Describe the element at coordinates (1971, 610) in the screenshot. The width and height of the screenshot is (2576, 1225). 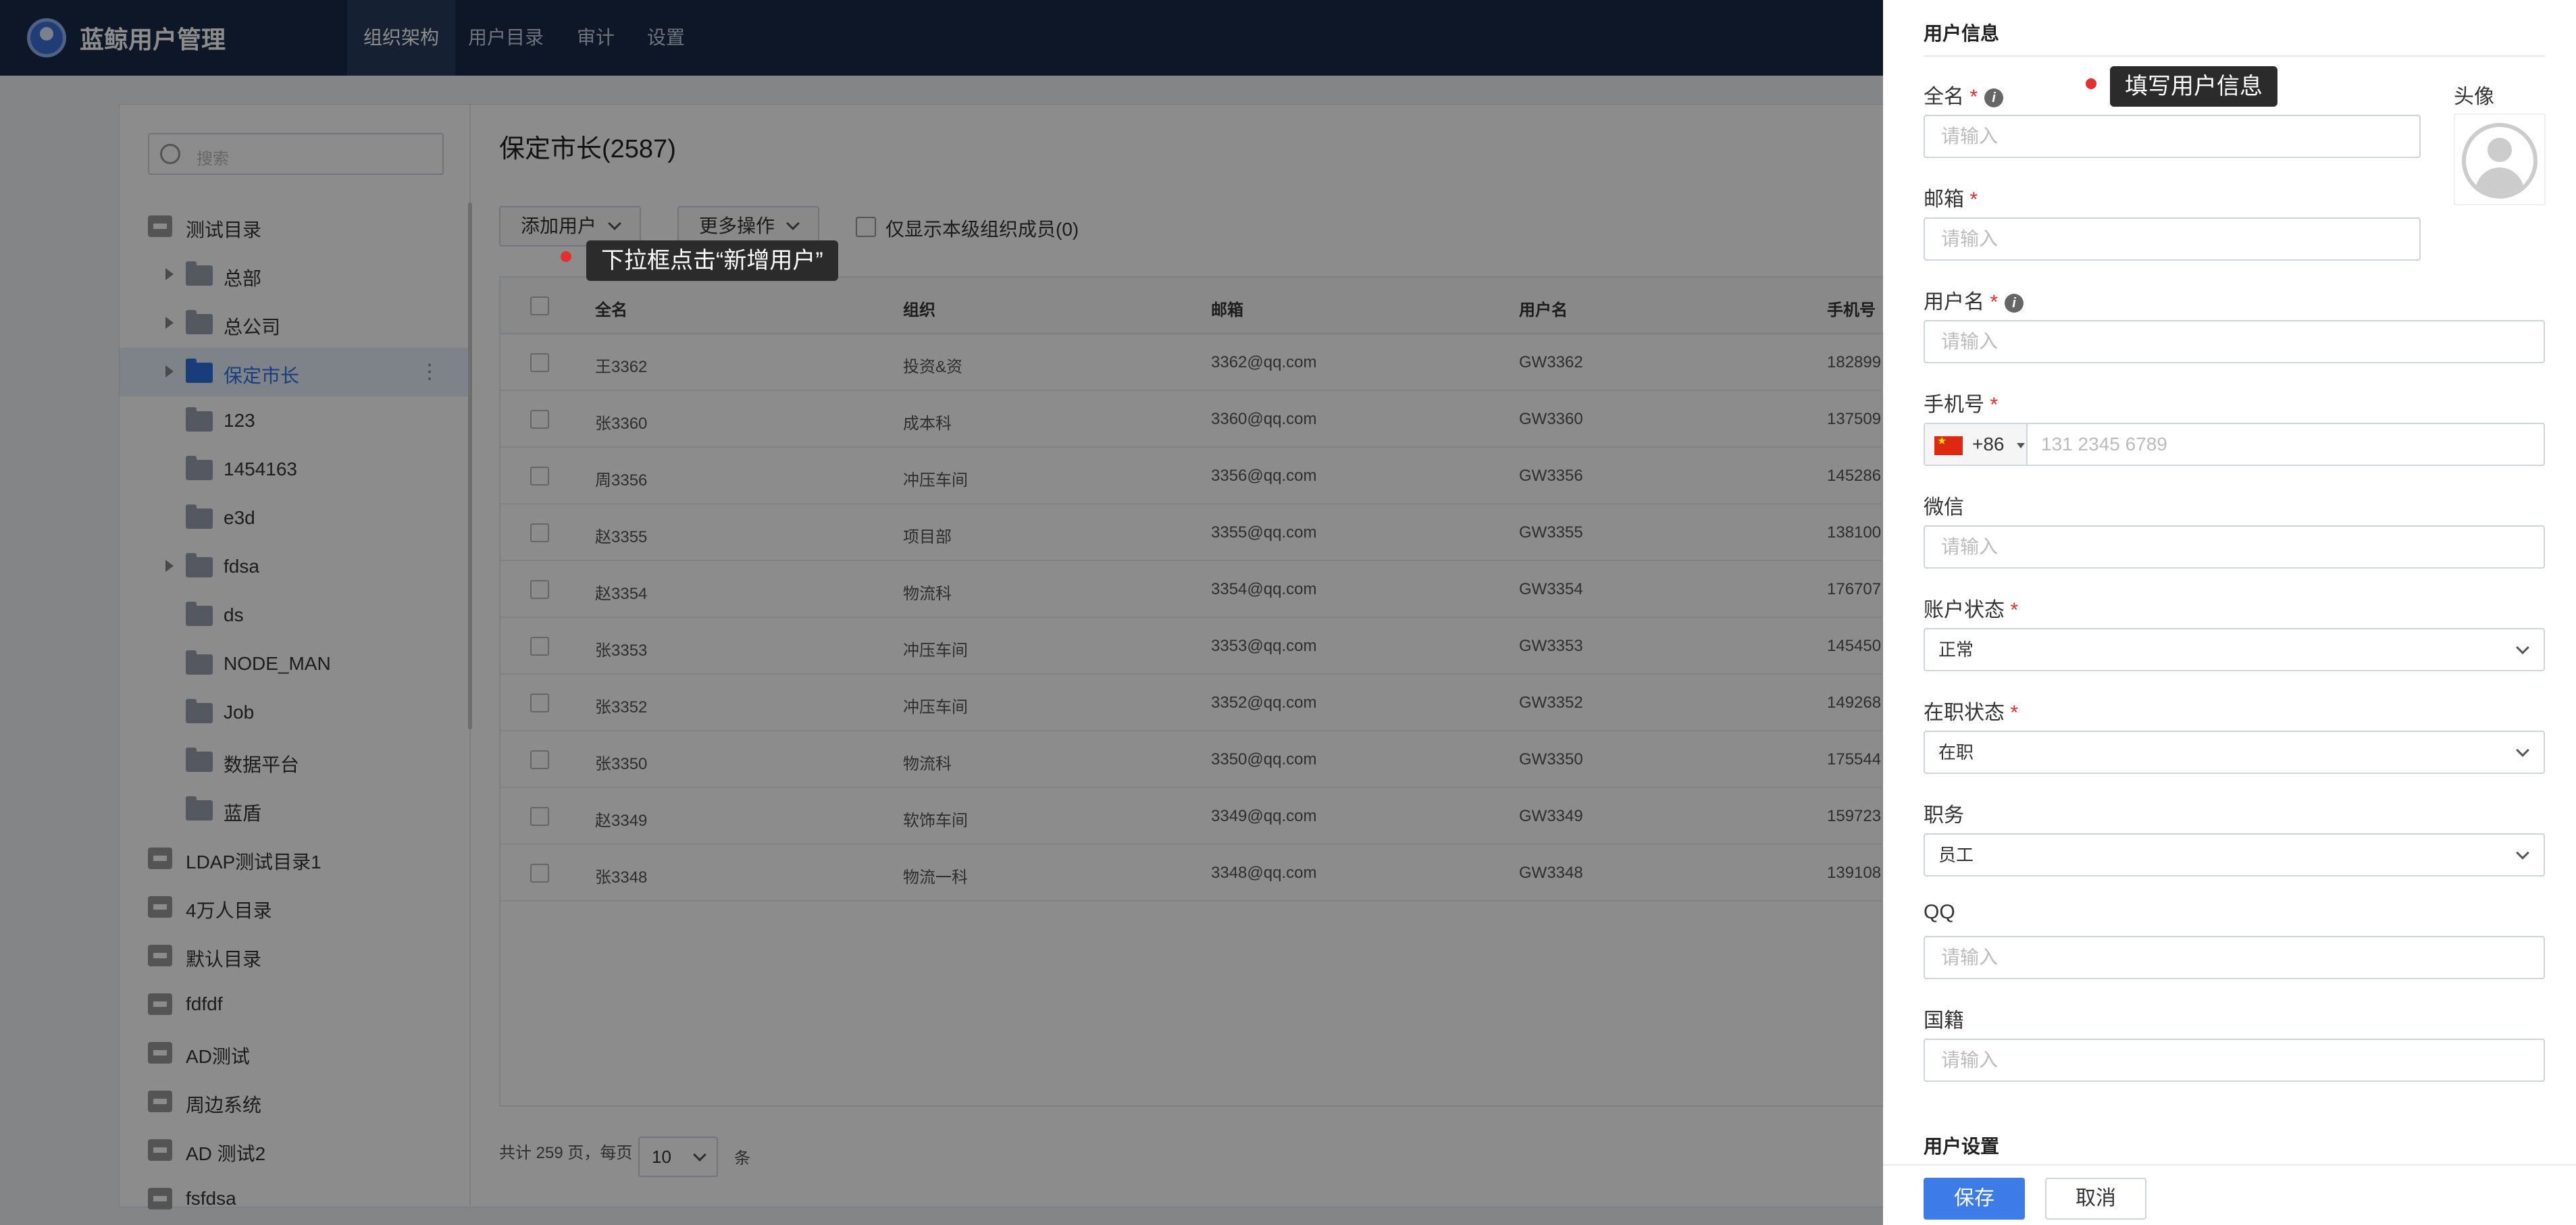
I see `account-status-label: 账户状态 *` at that location.